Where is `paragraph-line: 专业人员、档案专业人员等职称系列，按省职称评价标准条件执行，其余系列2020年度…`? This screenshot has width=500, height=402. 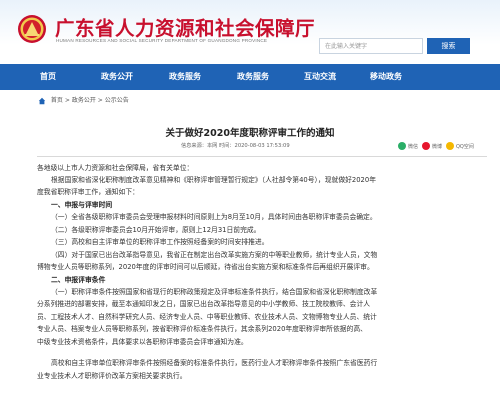
paragraph-line: 专业人员、档案专业人员等职称系列，按省职称评价标准条件执行，其余系列2020年度… is located at coordinates (202, 329).